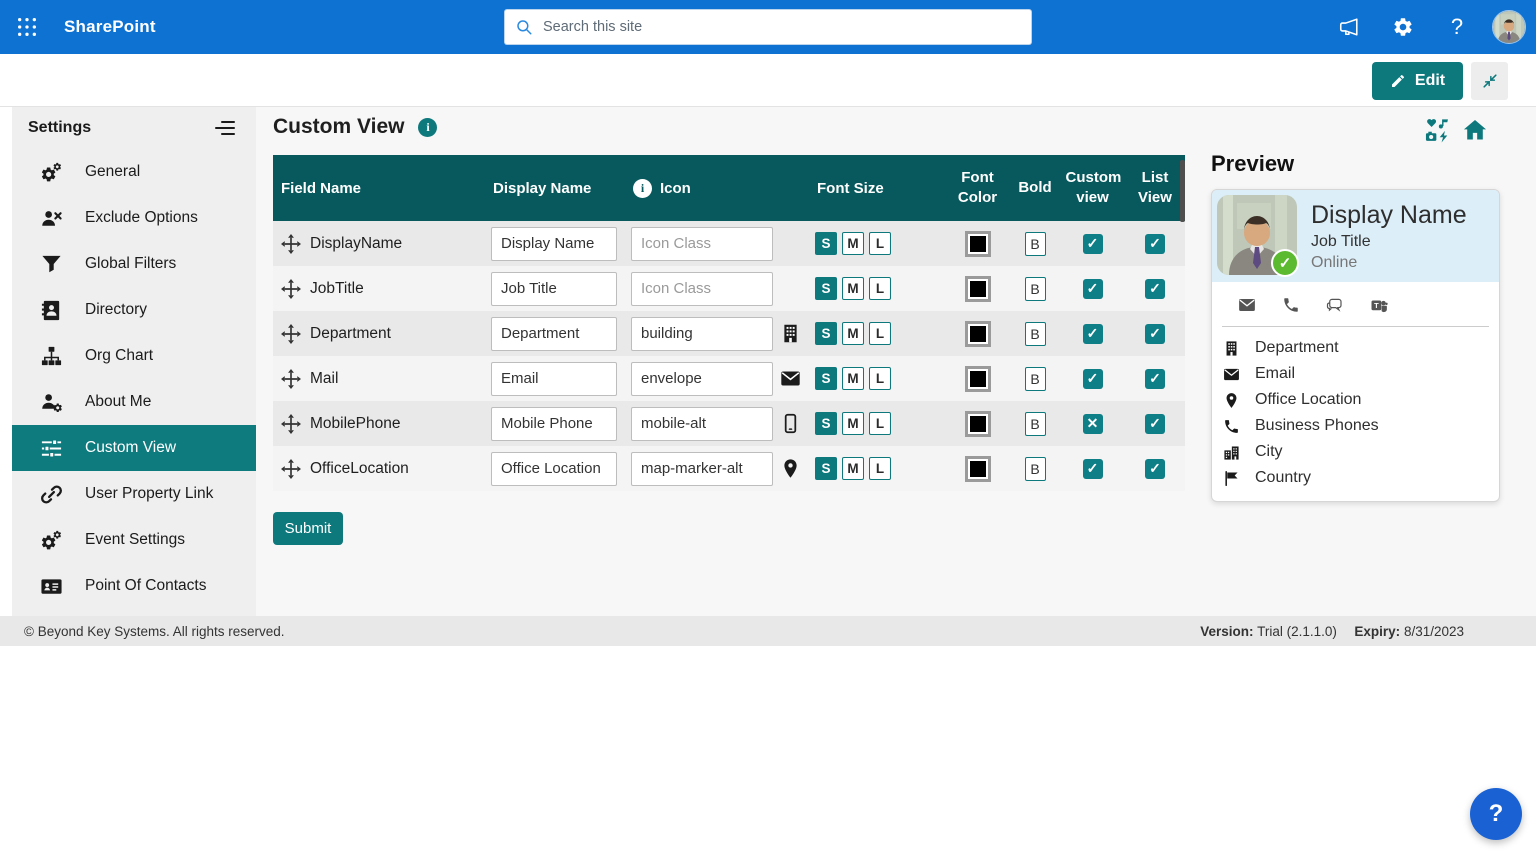 This screenshot has width=1536, height=864. What do you see at coordinates (1297, 631) in the screenshot?
I see `version-value: Trial (2.1.1.0)` at bounding box center [1297, 631].